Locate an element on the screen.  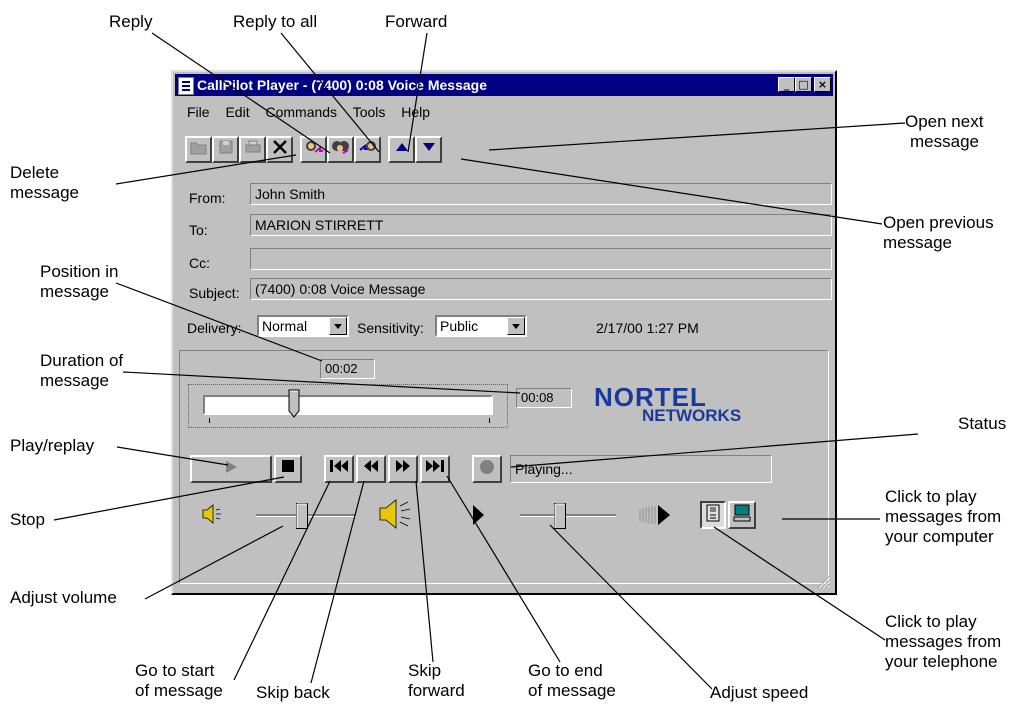
callout-play: Play/replay is located at coordinates (52, 445).